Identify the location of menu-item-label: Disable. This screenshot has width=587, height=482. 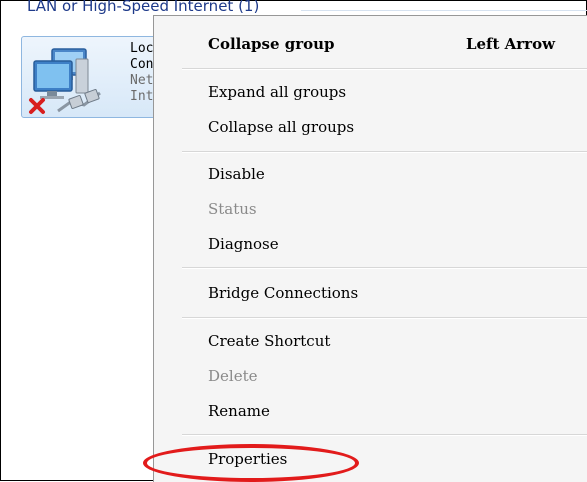
(236, 174).